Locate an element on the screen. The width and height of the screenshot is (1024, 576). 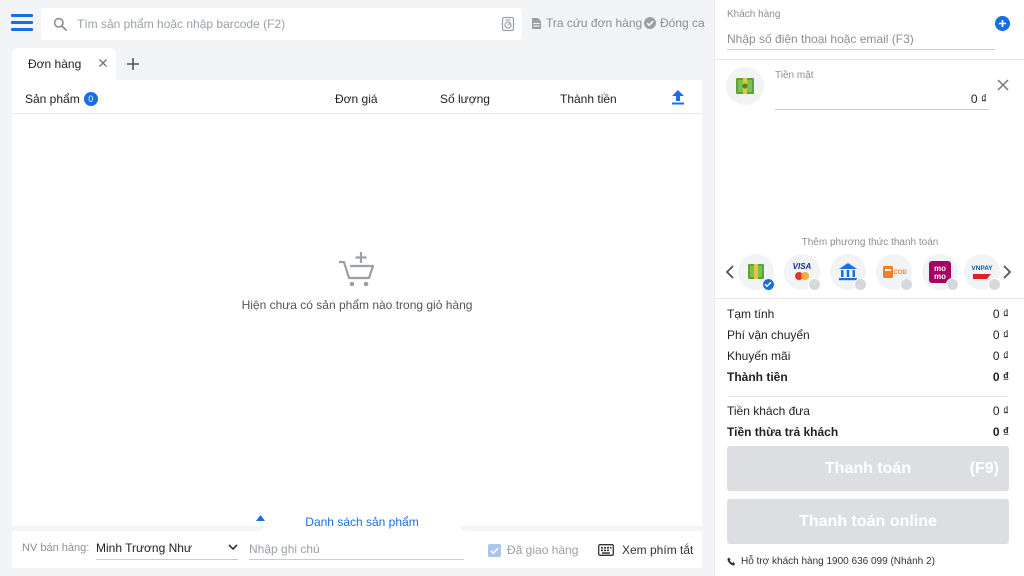
shipping-row: Phí vận chuyển 0 ₫ is located at coordinates (868, 335).